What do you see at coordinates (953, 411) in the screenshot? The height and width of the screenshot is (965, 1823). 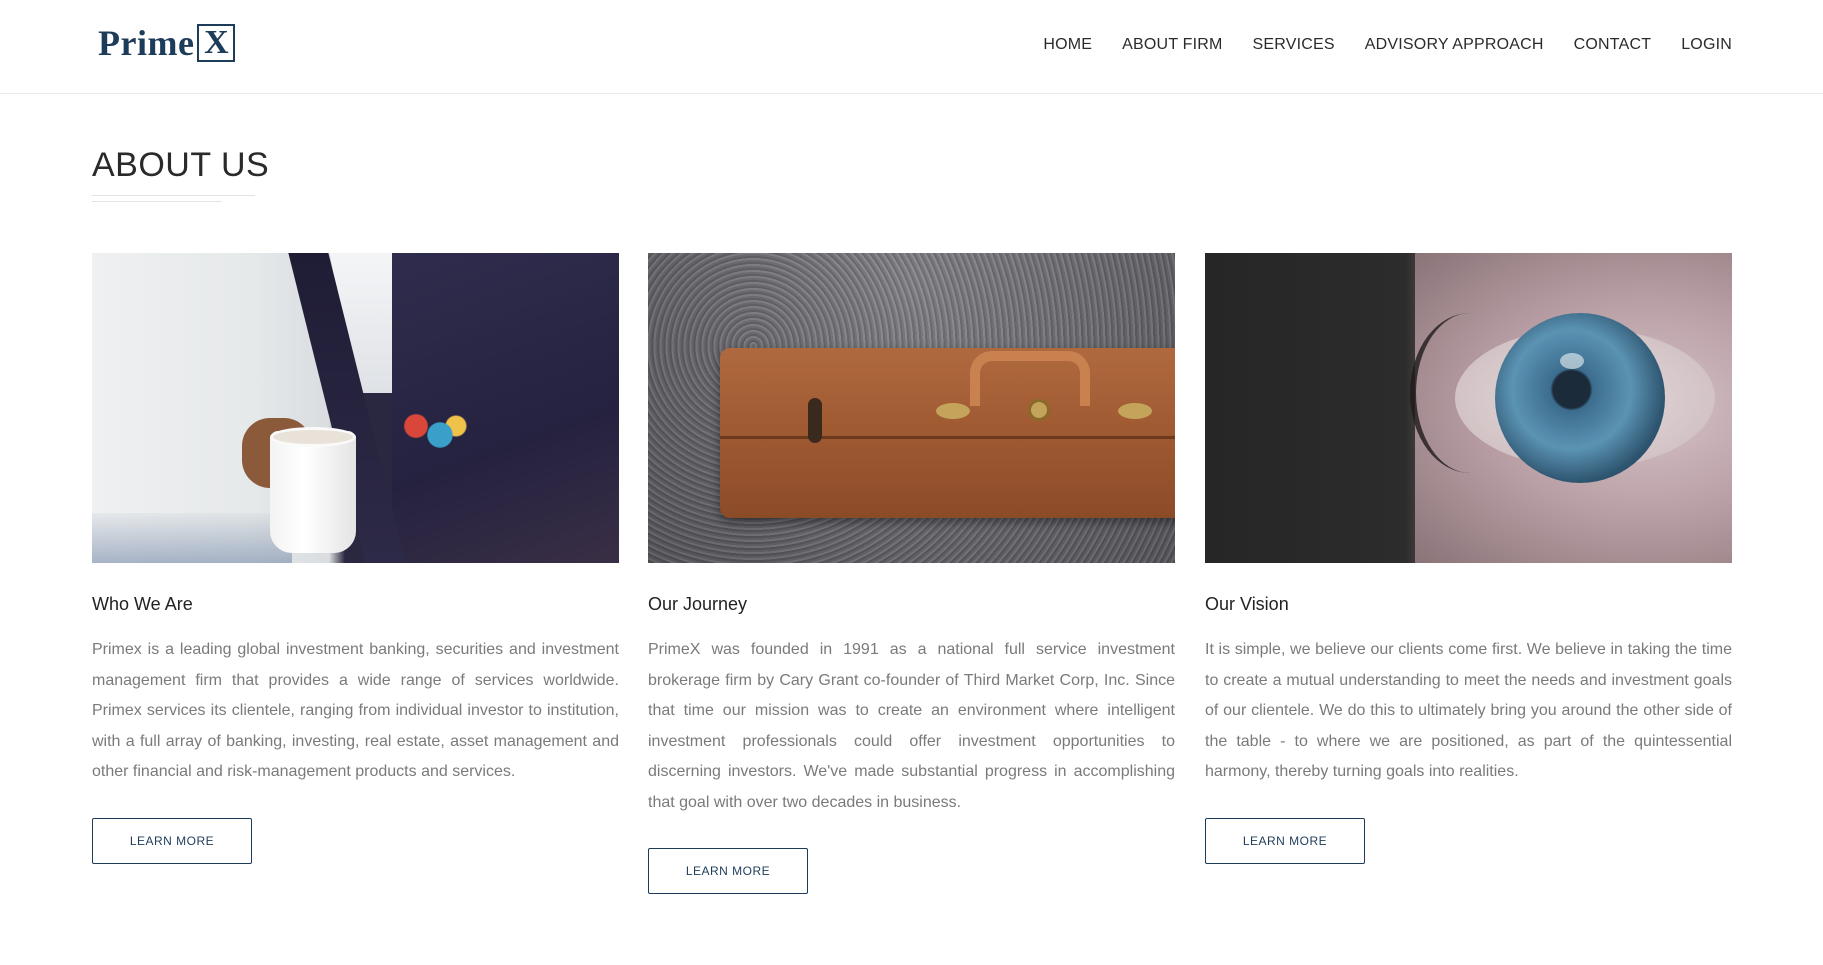 I see `briefcase-clasp-left-shape` at bounding box center [953, 411].